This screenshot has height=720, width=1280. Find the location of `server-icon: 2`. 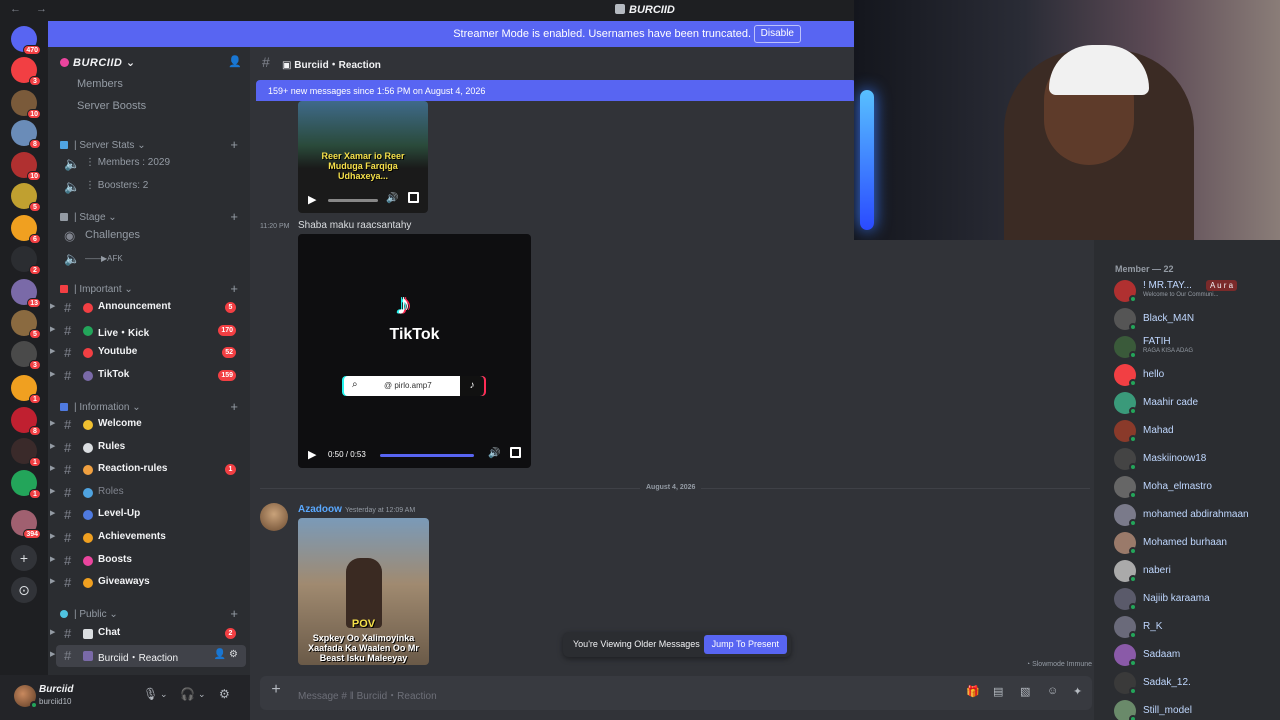

server-icon: 2 is located at coordinates (26, 260).